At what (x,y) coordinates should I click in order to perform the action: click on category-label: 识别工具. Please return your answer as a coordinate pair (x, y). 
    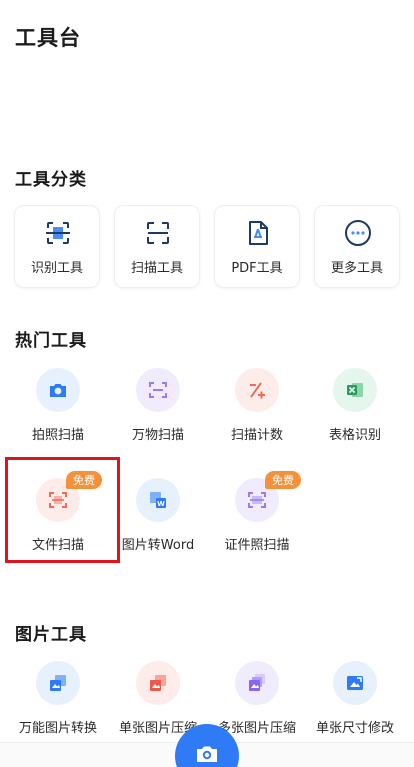
    Looking at the image, I should click on (56, 268).